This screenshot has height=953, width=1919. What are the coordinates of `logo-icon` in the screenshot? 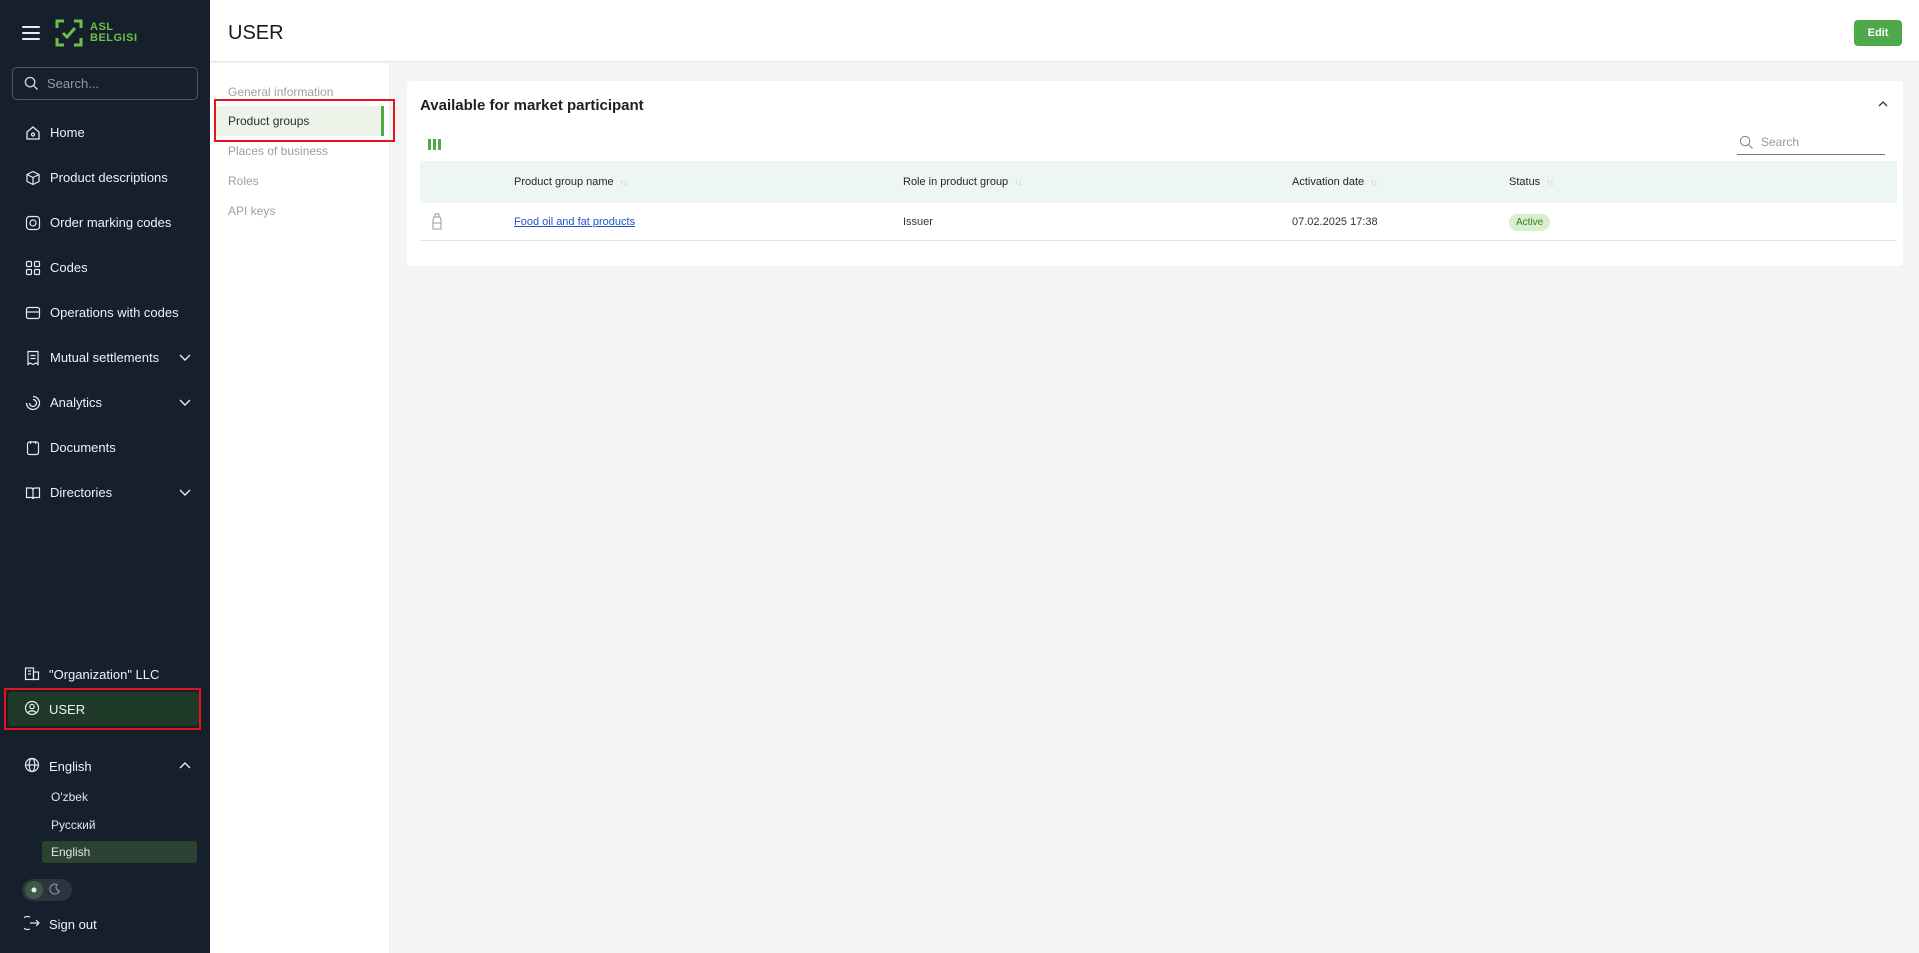 It's located at (69, 33).